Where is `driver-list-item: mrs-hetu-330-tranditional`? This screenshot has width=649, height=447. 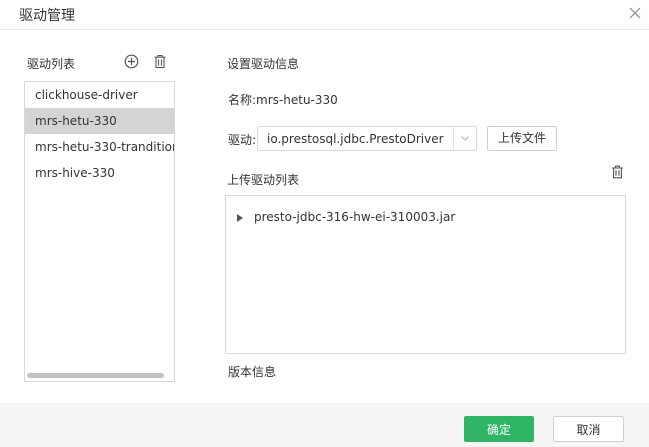
driver-list-item: mrs-hetu-330-tranditional is located at coordinates (99, 147).